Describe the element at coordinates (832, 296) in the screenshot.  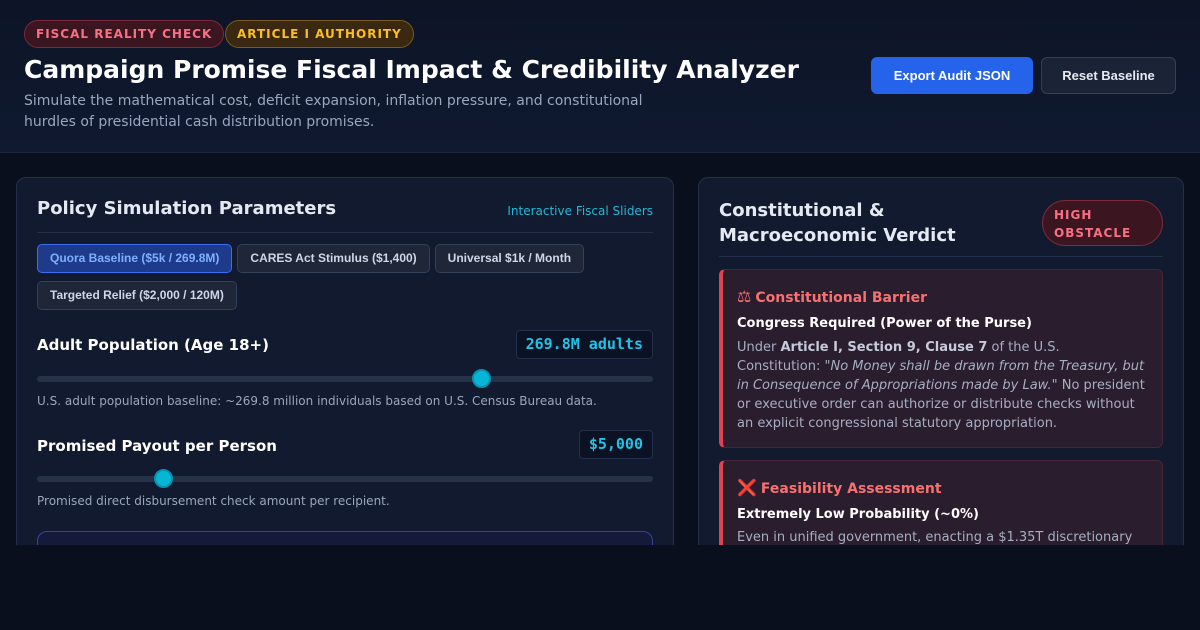
I see `constitutional-barrier-heading: ⚖ Constitutional Barrier` at that location.